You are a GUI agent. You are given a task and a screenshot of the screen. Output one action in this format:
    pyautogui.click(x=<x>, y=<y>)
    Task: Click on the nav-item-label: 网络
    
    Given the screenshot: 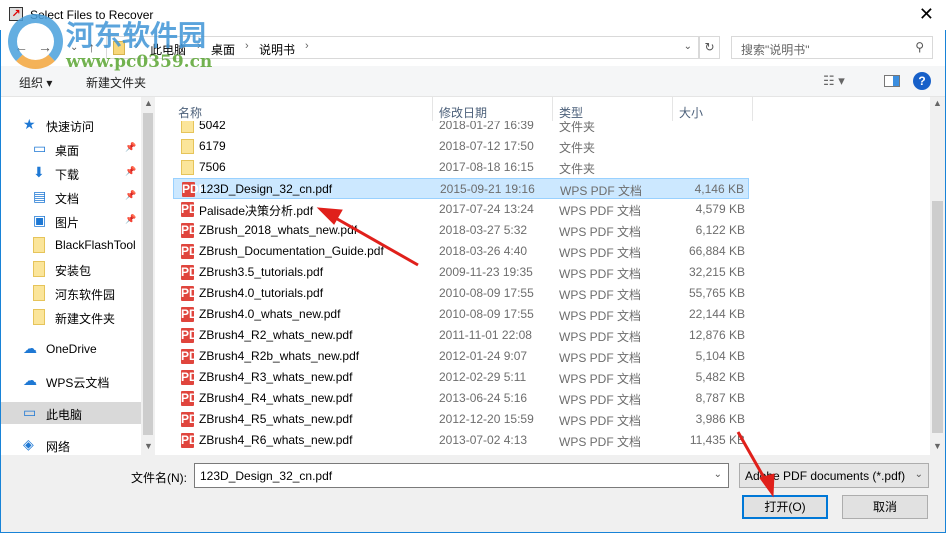 What is the action you would take?
    pyautogui.click(x=58, y=447)
    